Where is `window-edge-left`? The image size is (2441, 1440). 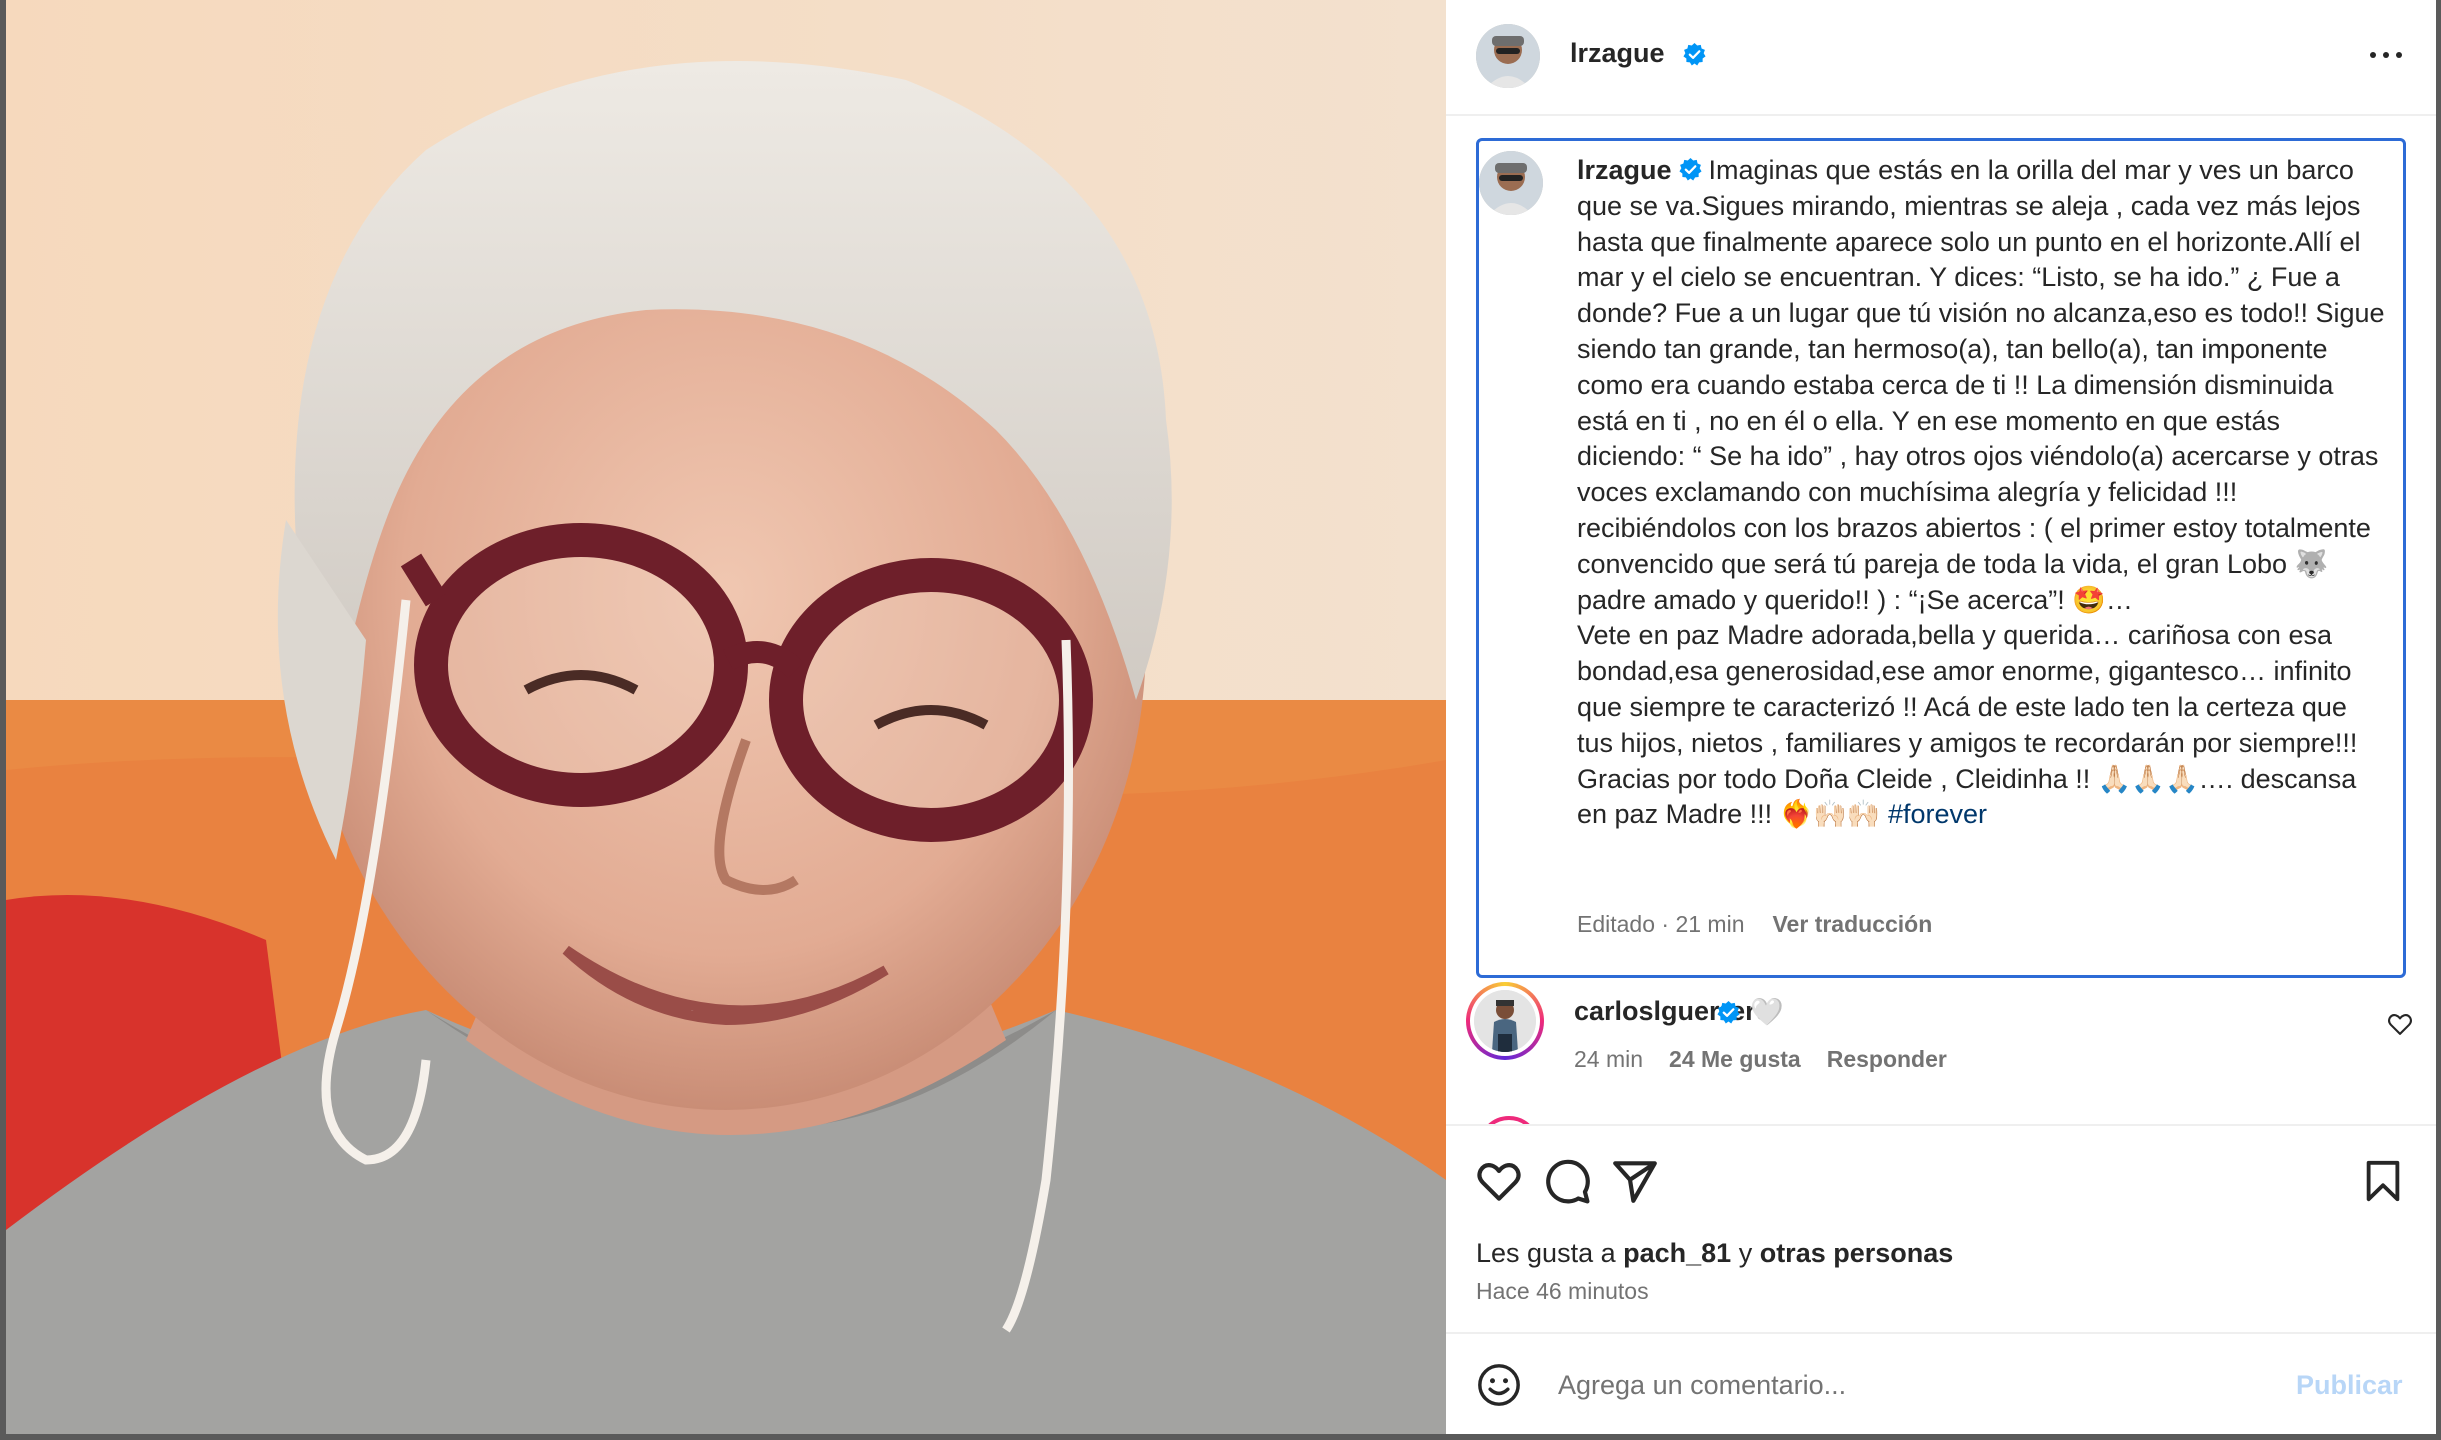
window-edge-left is located at coordinates (3, 720).